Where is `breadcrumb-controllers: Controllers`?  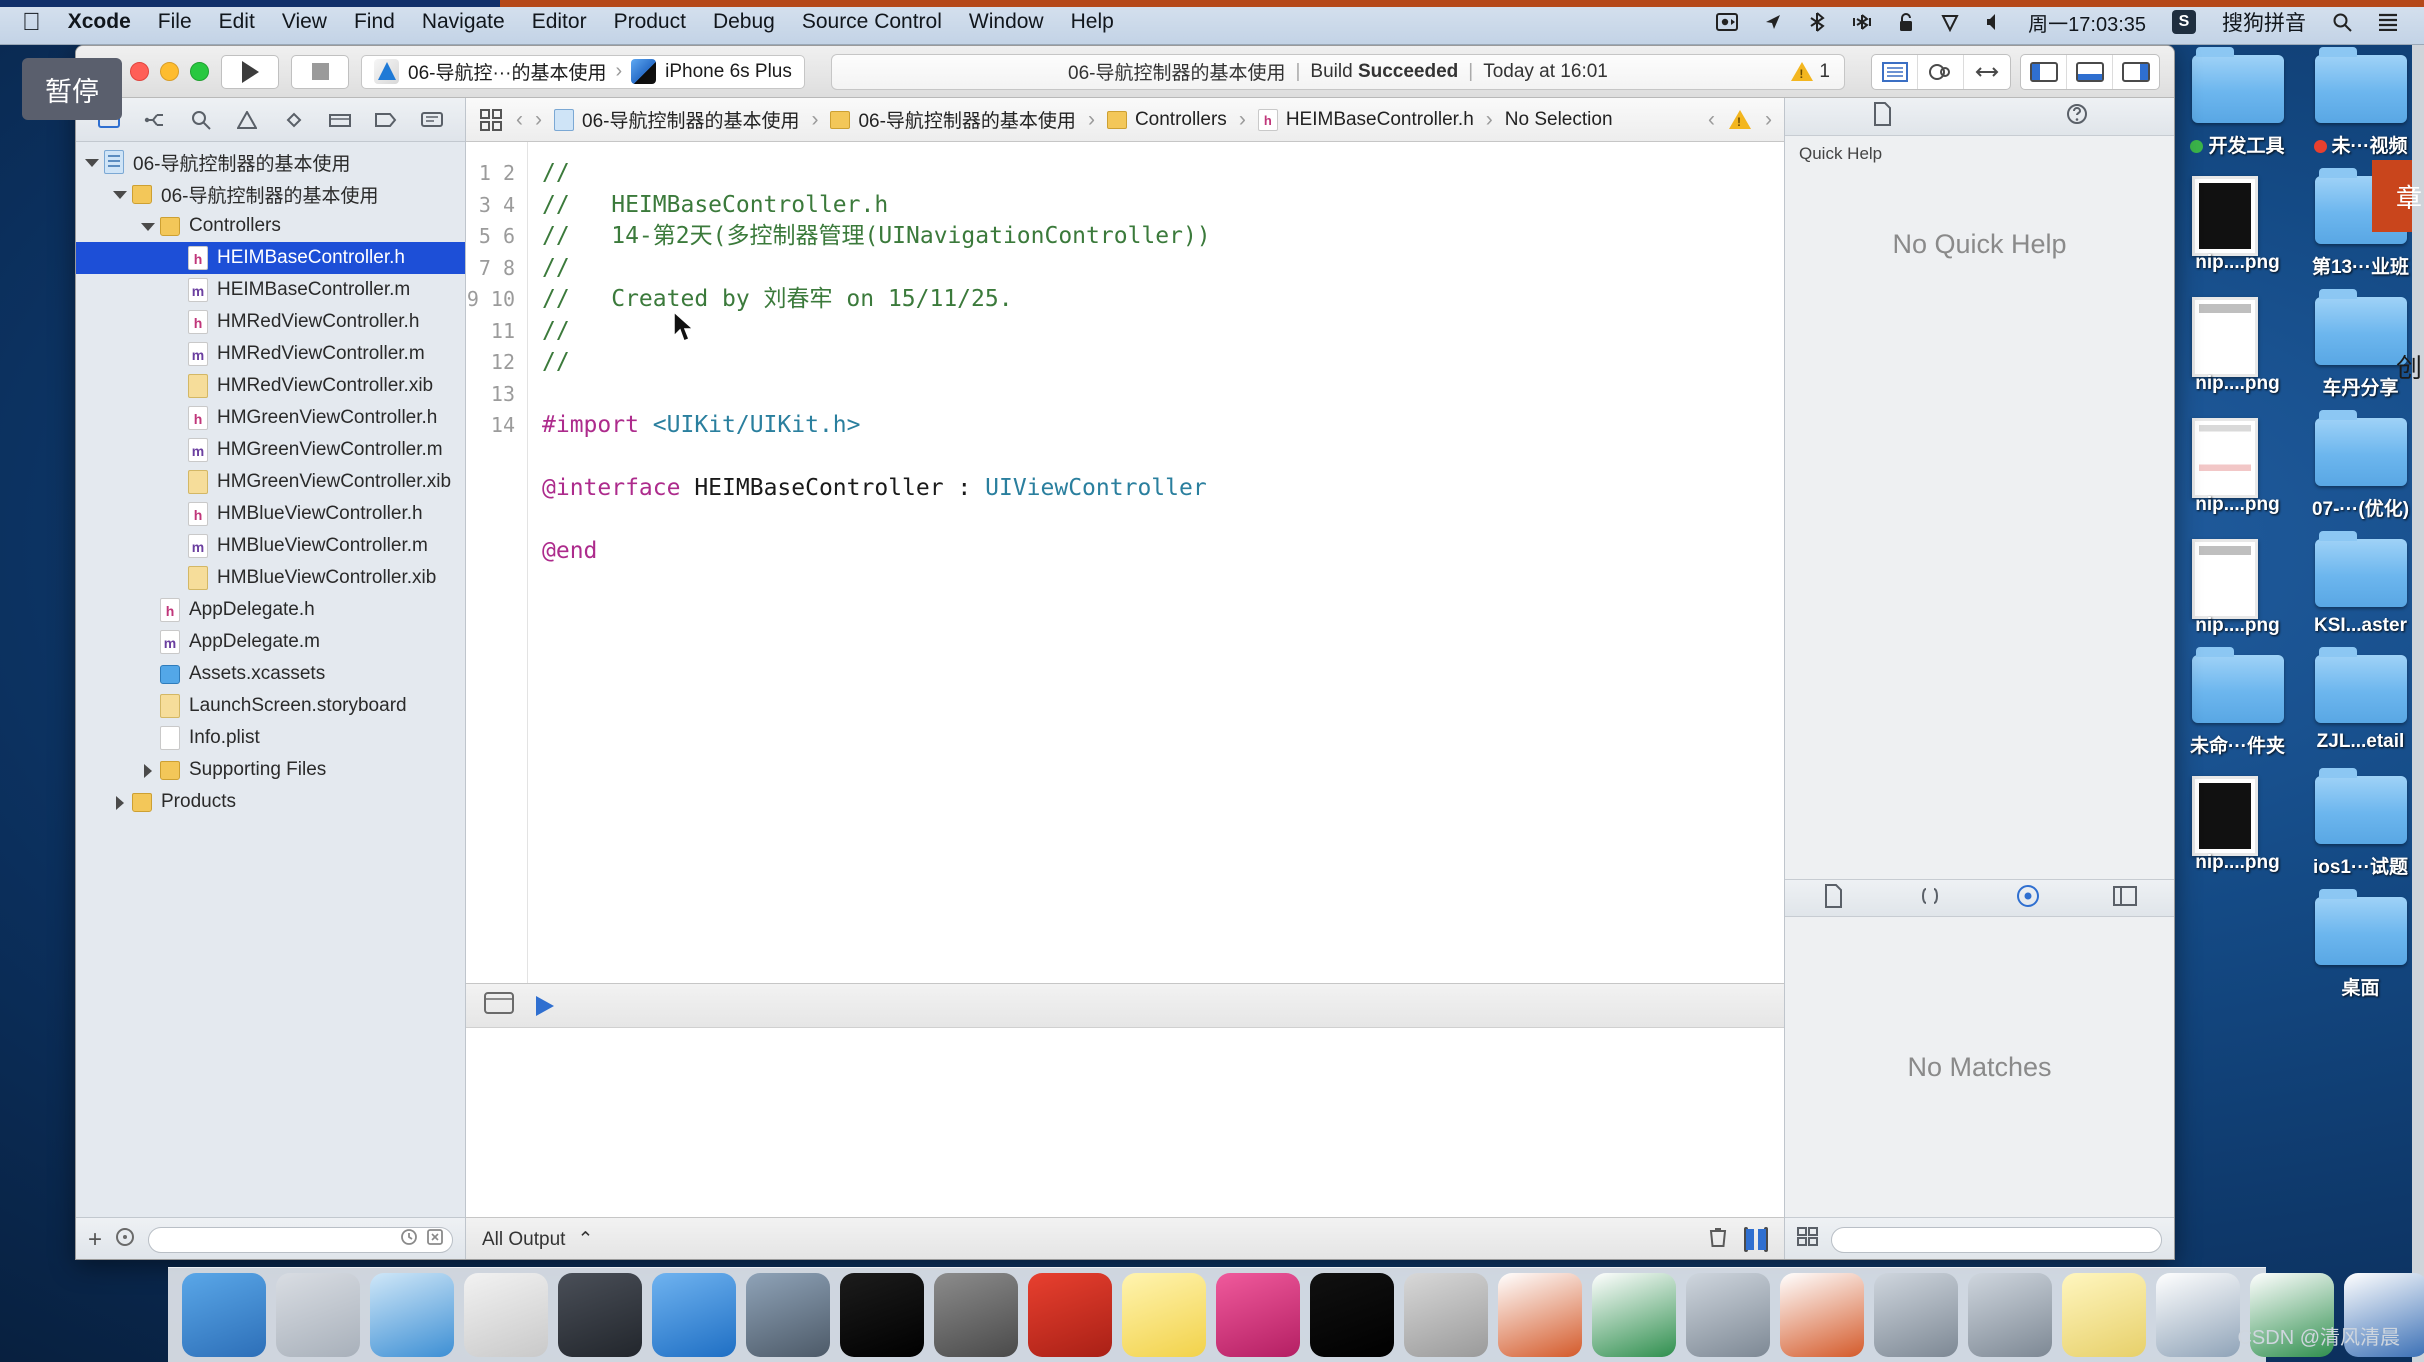 breadcrumb-controllers: Controllers is located at coordinates (1166, 120).